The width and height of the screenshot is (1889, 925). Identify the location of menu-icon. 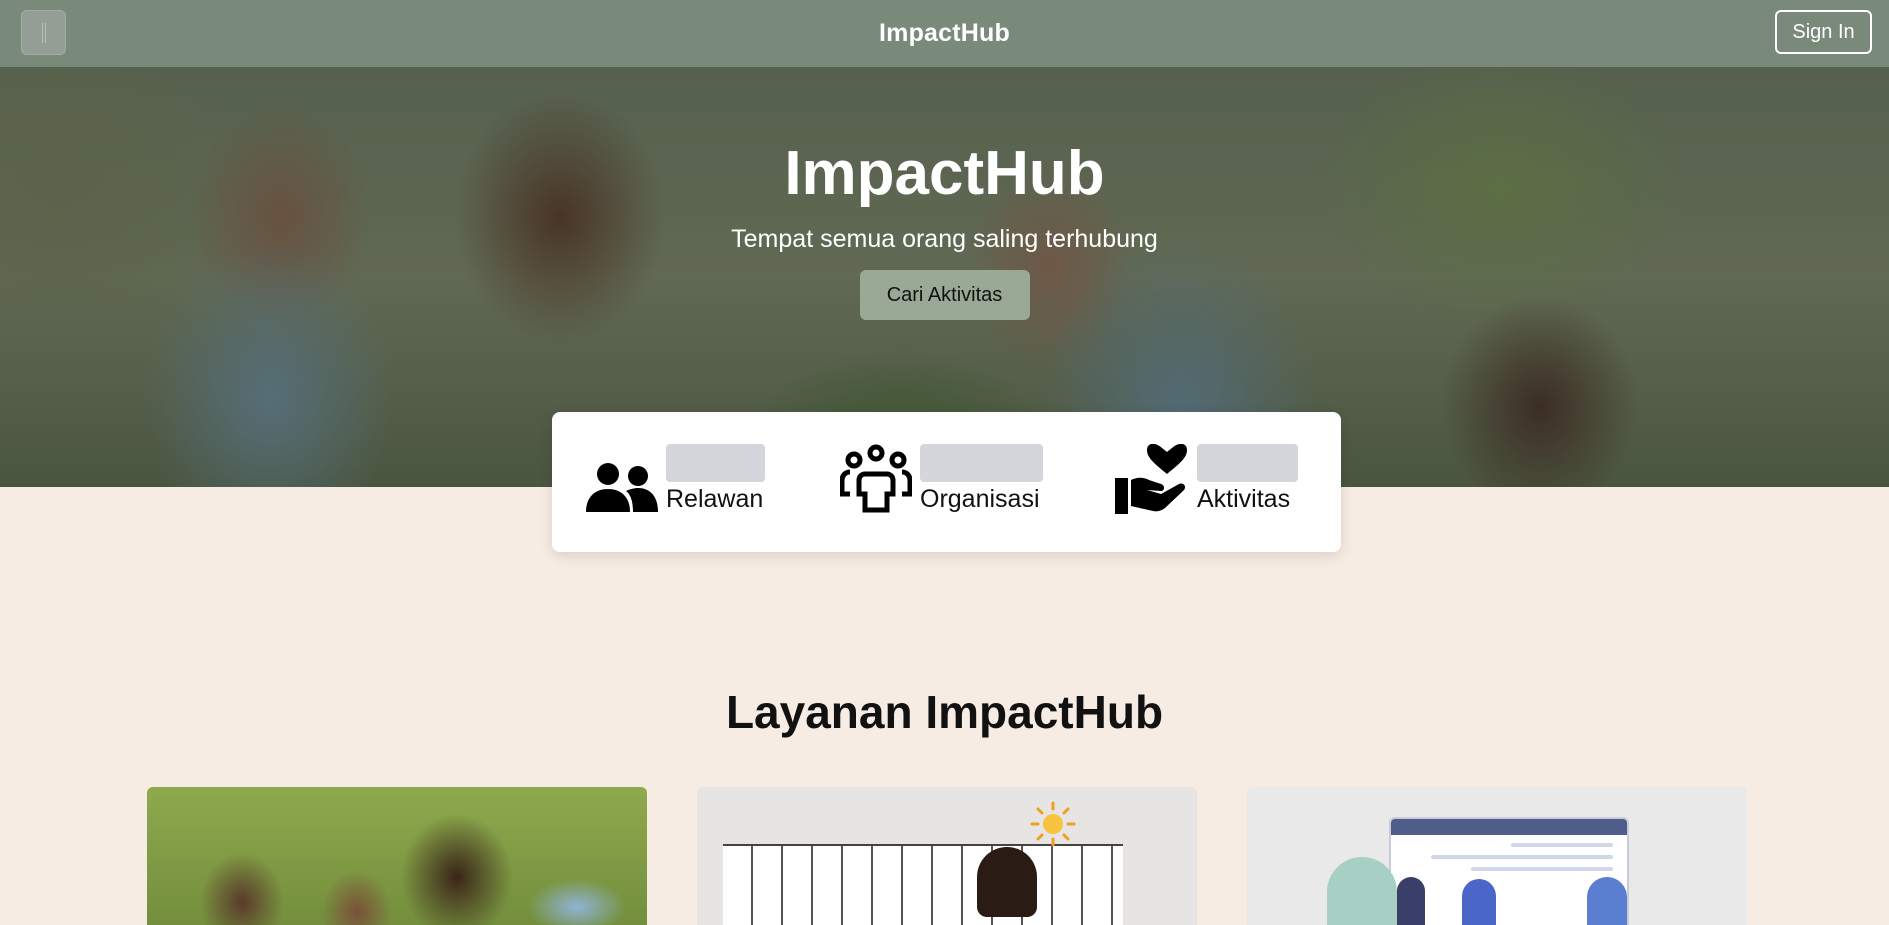
(43, 32).